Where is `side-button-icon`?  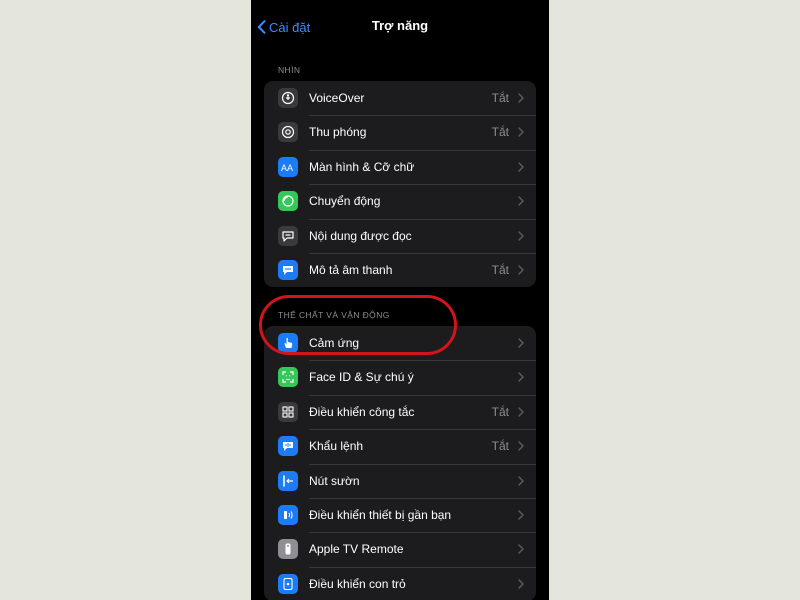
side-button-icon is located at coordinates (288, 480).